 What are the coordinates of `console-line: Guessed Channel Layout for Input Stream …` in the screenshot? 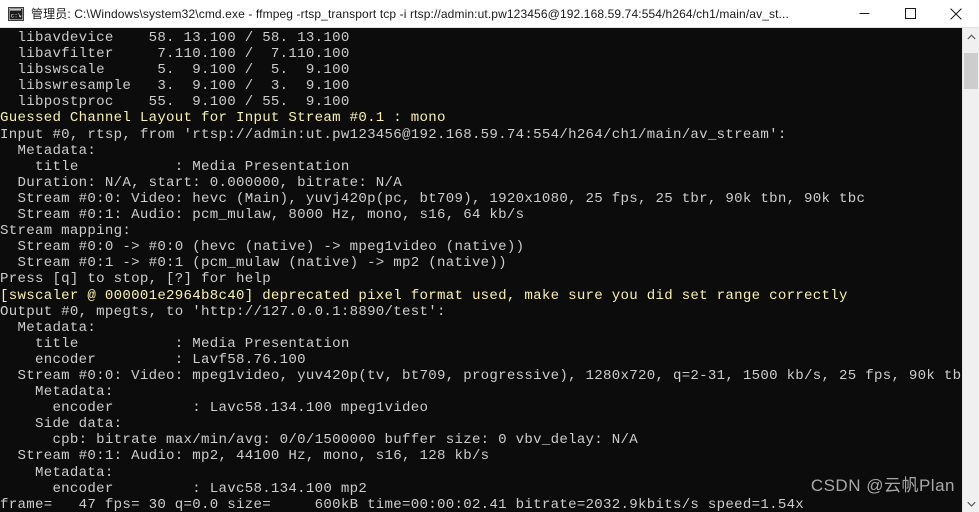 It's located at (223, 118).